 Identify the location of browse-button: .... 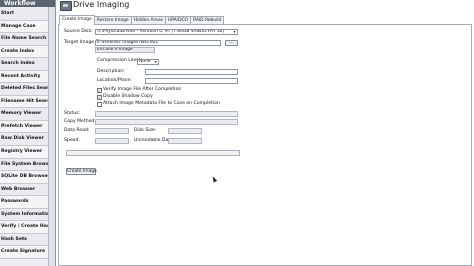
(231, 43).